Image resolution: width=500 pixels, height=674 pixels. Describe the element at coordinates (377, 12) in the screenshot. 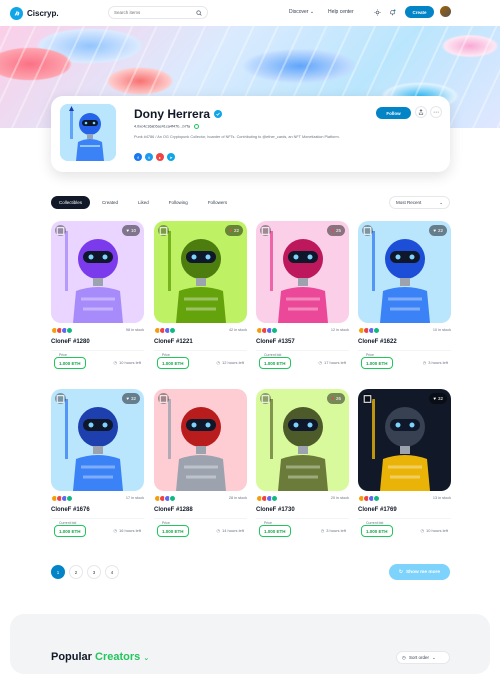

I see `sun-icon` at that location.